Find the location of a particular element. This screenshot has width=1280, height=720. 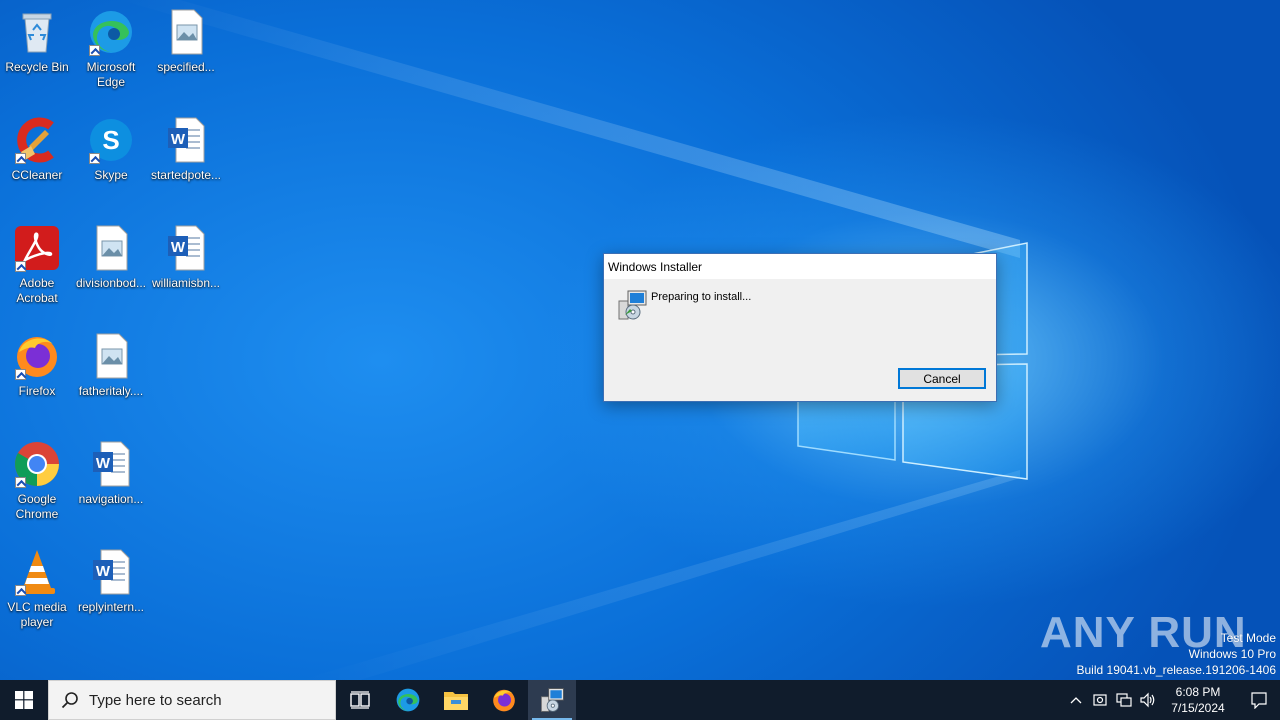

start-button is located at coordinates (24, 700).